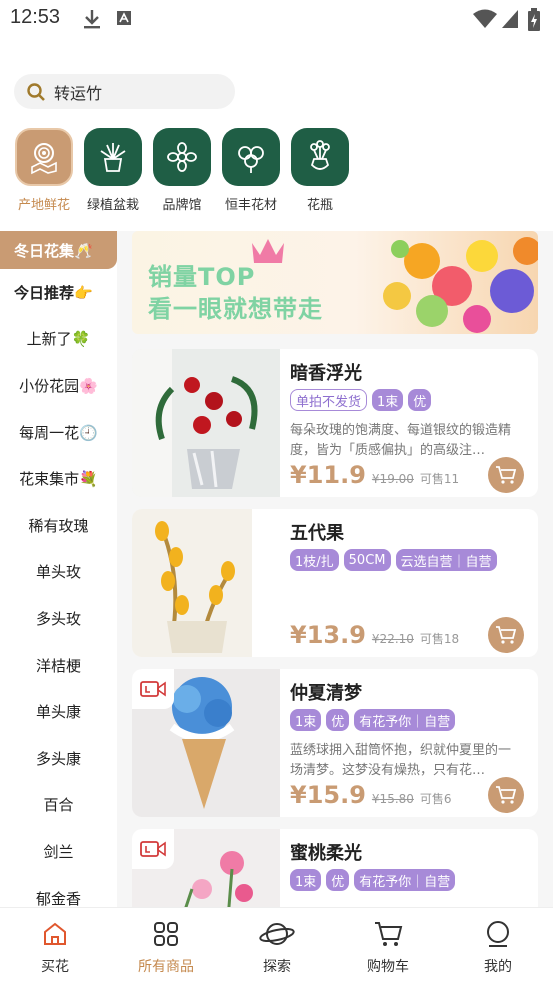 Image resolution: width=553 pixels, height=984 pixels. What do you see at coordinates (314, 560) in the screenshot?
I see `product-tag: 1枝/扎` at bounding box center [314, 560].